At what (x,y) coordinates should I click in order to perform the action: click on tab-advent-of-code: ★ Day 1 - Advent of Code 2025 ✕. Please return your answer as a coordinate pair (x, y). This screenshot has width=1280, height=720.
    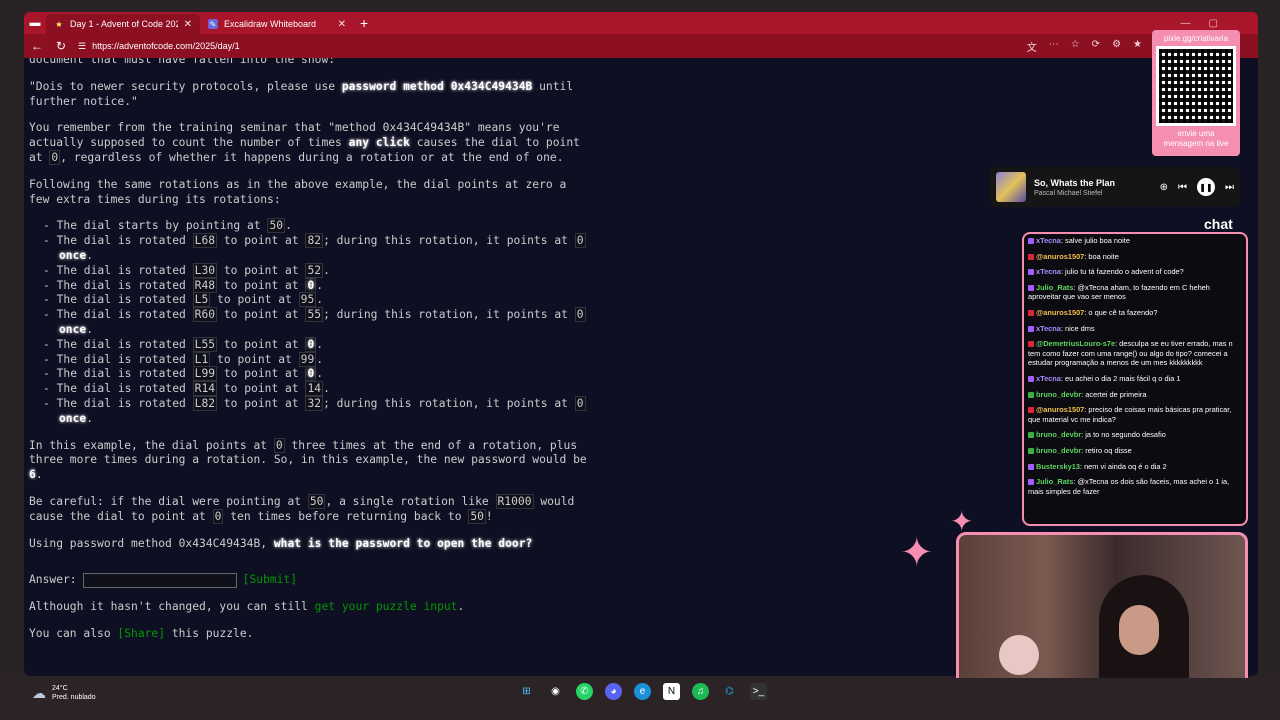
    Looking at the image, I should click on (123, 24).